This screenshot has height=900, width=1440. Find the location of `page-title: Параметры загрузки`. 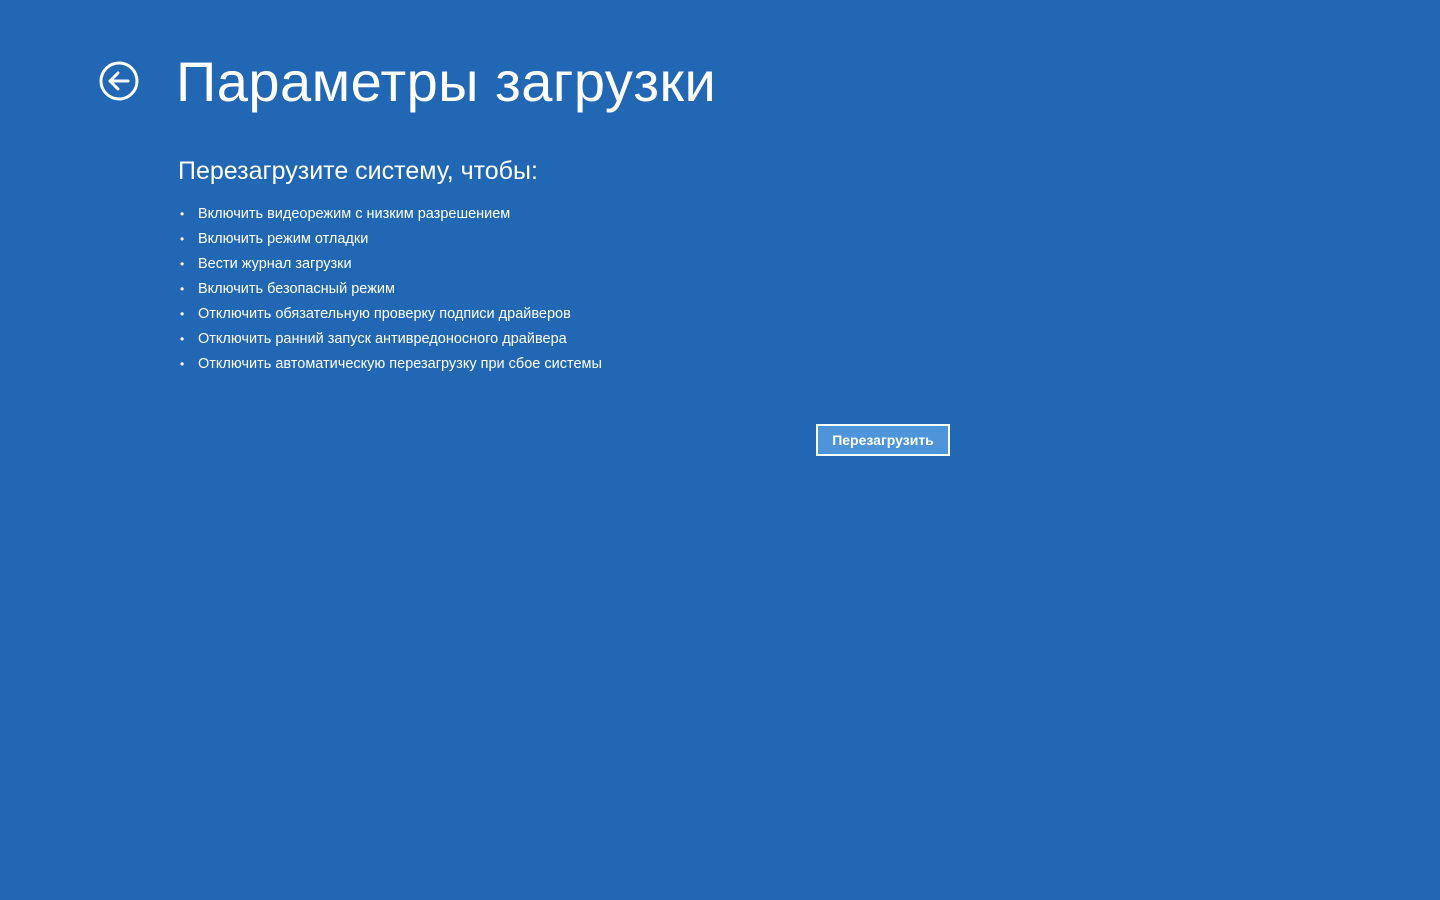

page-title: Параметры загрузки is located at coordinates (446, 81).